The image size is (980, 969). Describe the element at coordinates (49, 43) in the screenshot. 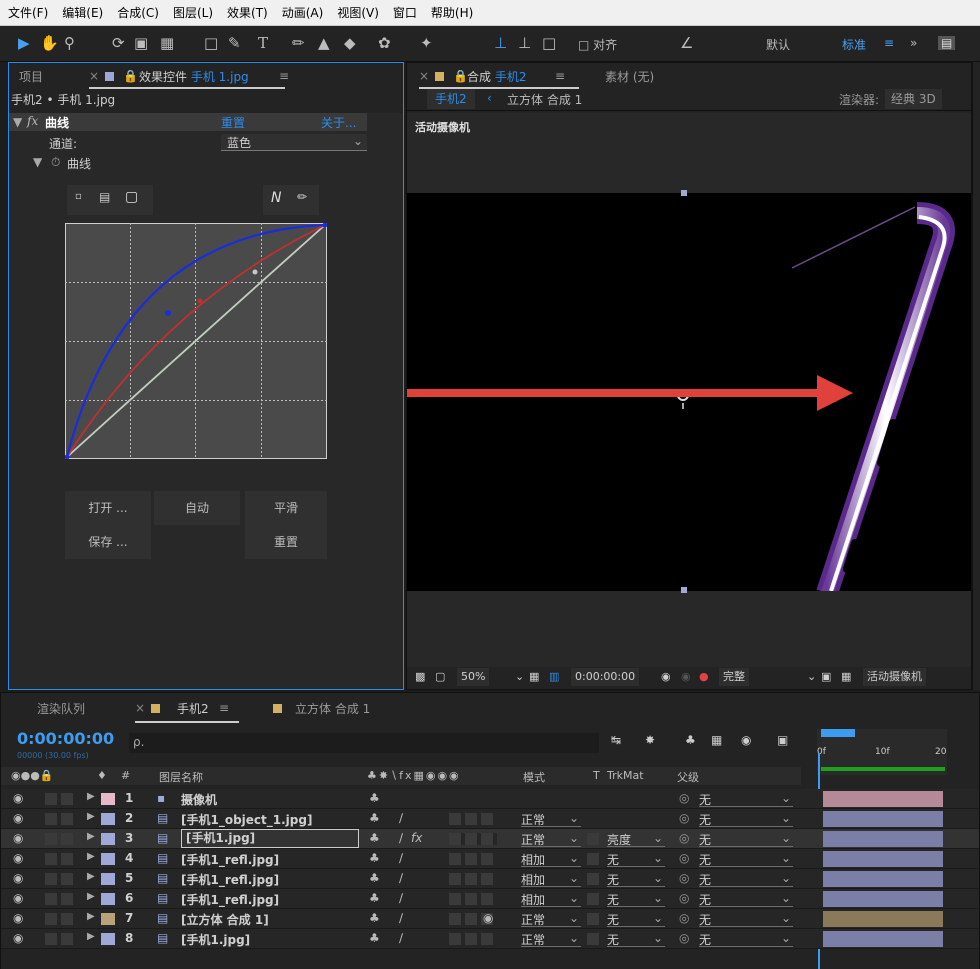

I see `hand-tool-icon: ✋` at that location.